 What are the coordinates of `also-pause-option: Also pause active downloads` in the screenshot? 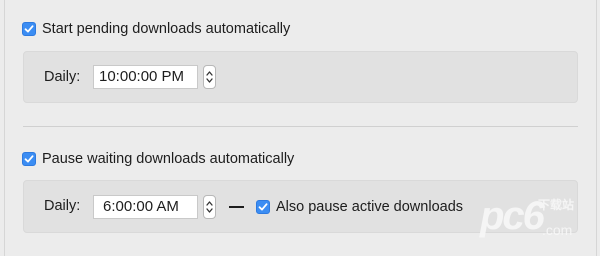 It's located at (359, 207).